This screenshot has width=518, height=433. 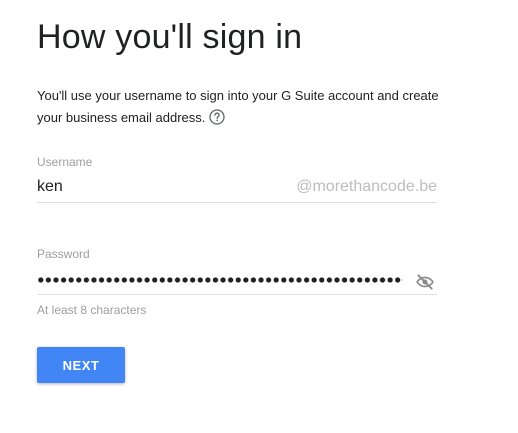 I want to click on password-input, so click(x=237, y=281).